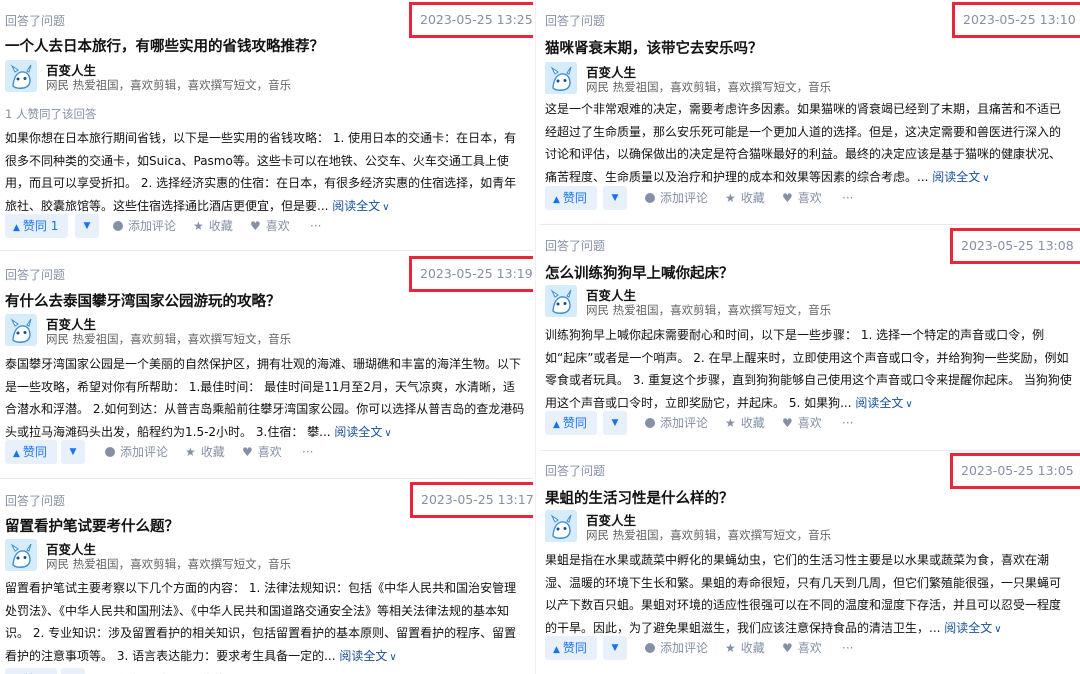 This screenshot has width=1080, height=674. I want to click on timestamp: 2023-05-25 13:17, so click(471, 500).